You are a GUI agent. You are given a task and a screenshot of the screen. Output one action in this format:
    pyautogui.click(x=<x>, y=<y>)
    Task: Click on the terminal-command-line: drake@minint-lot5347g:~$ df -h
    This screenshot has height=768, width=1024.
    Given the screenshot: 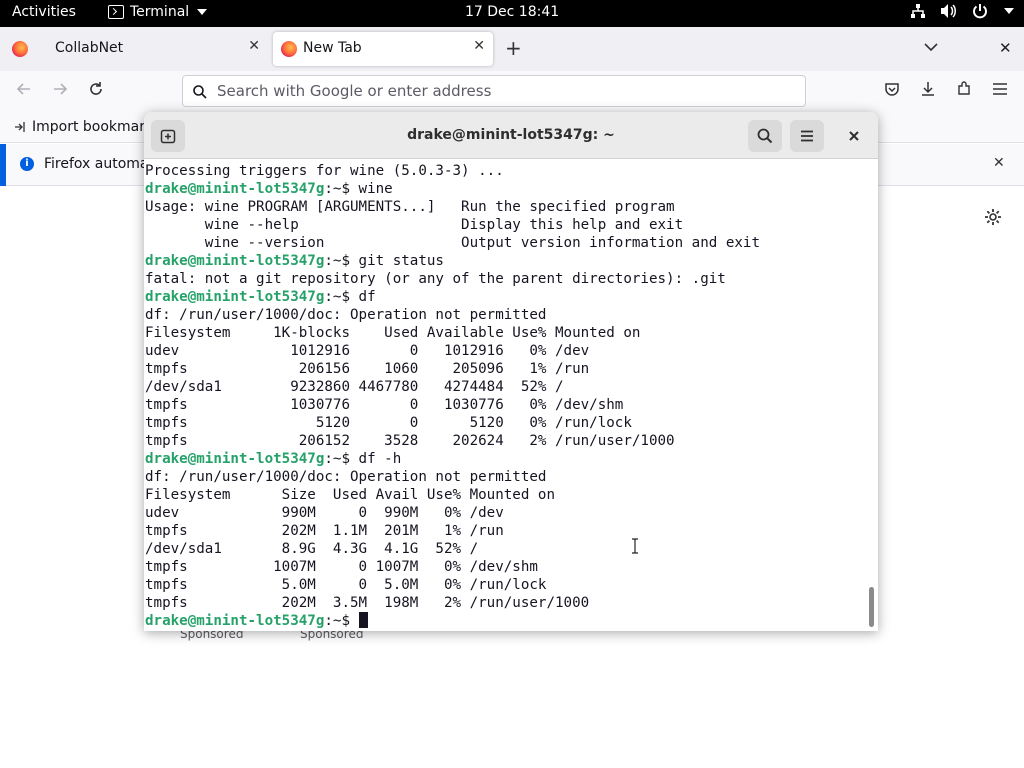 What is the action you would take?
    pyautogui.click(x=505, y=459)
    